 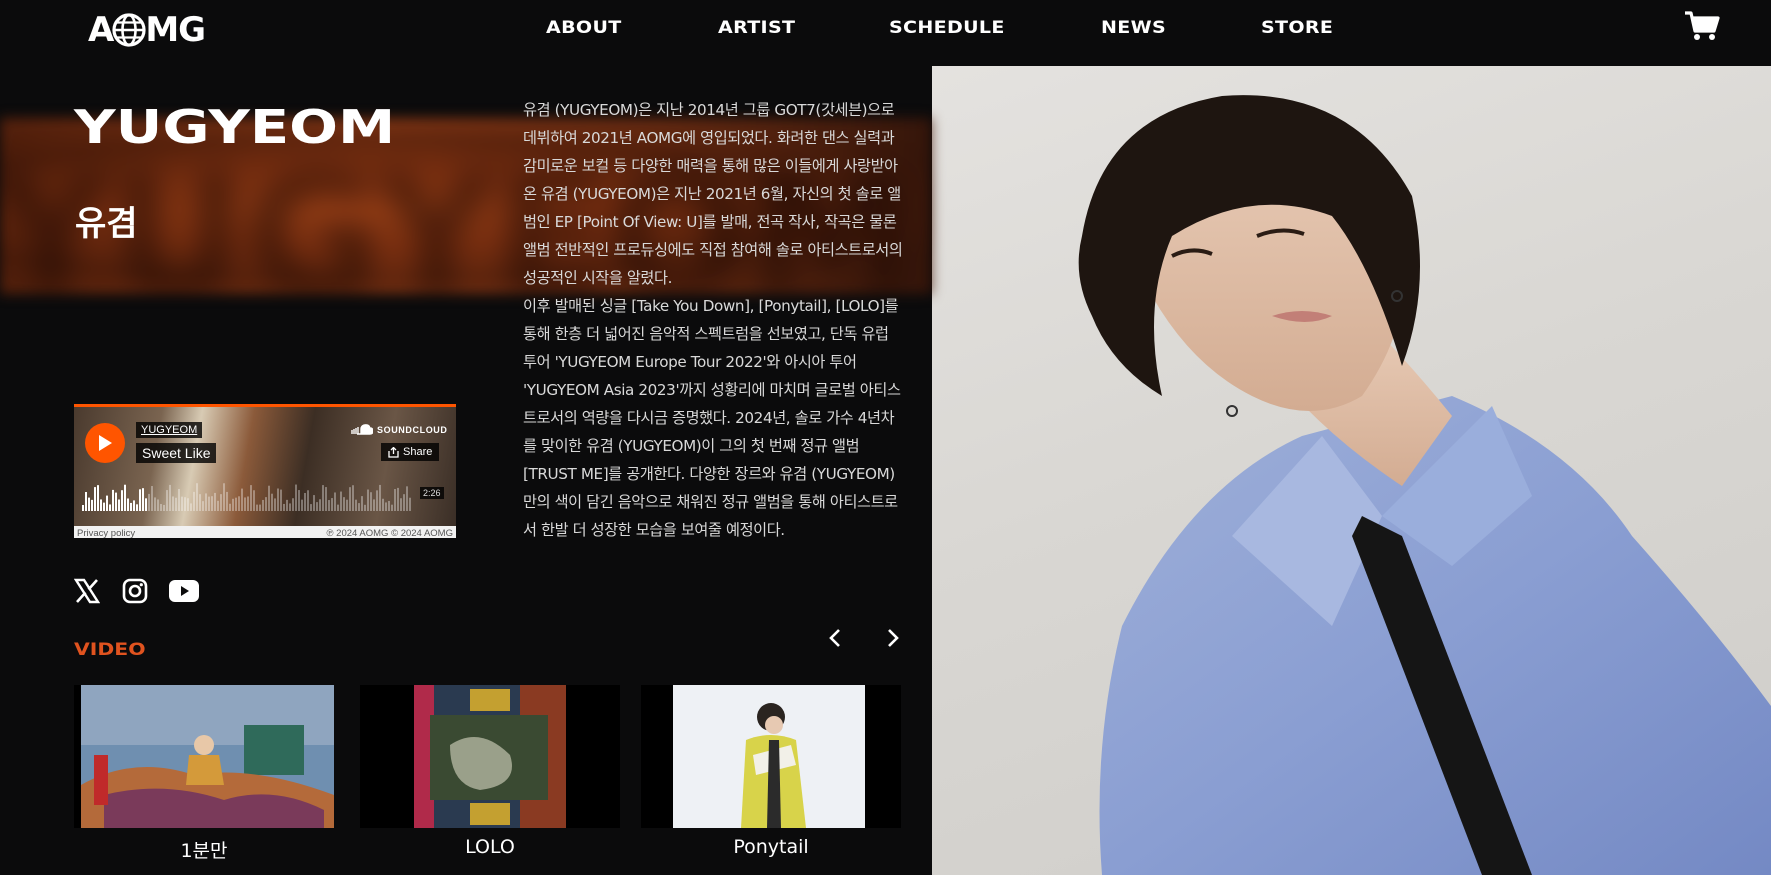 I want to click on video-thumbnail-image, so click(x=490, y=756).